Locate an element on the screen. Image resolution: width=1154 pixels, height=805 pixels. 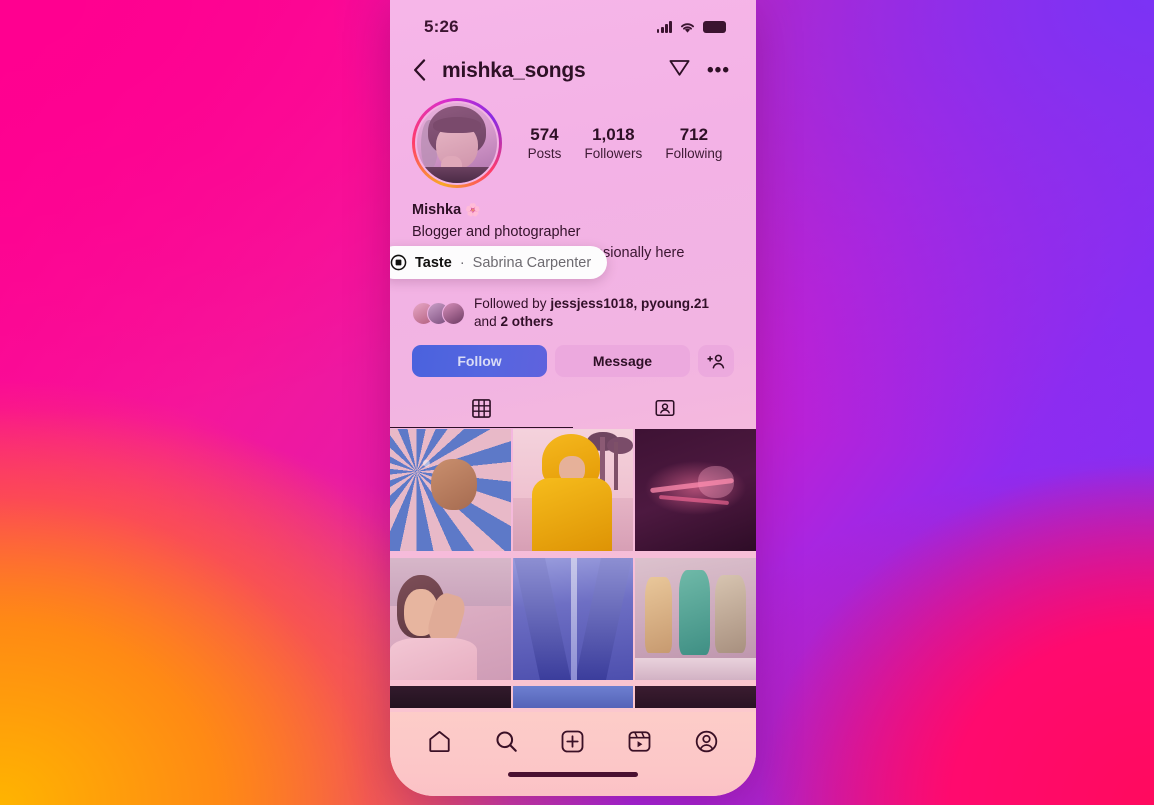
bottom-navigation is located at coordinates (573, 741).